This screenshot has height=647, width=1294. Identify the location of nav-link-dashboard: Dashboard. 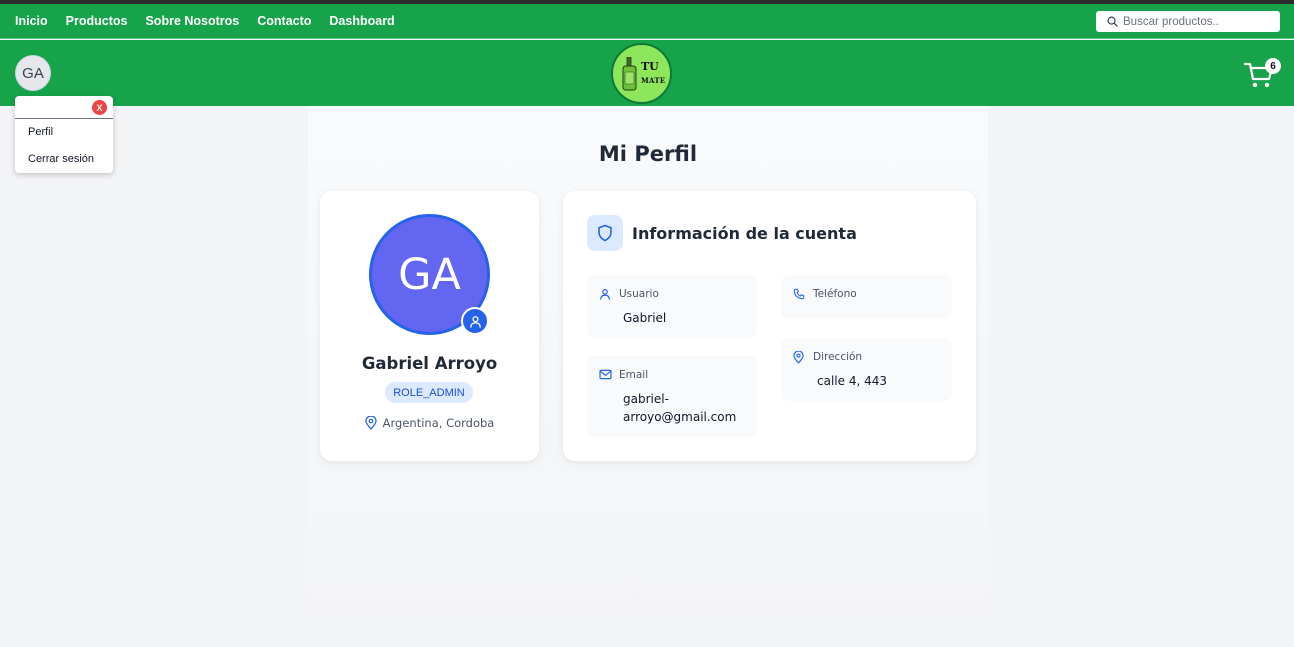
(361, 21).